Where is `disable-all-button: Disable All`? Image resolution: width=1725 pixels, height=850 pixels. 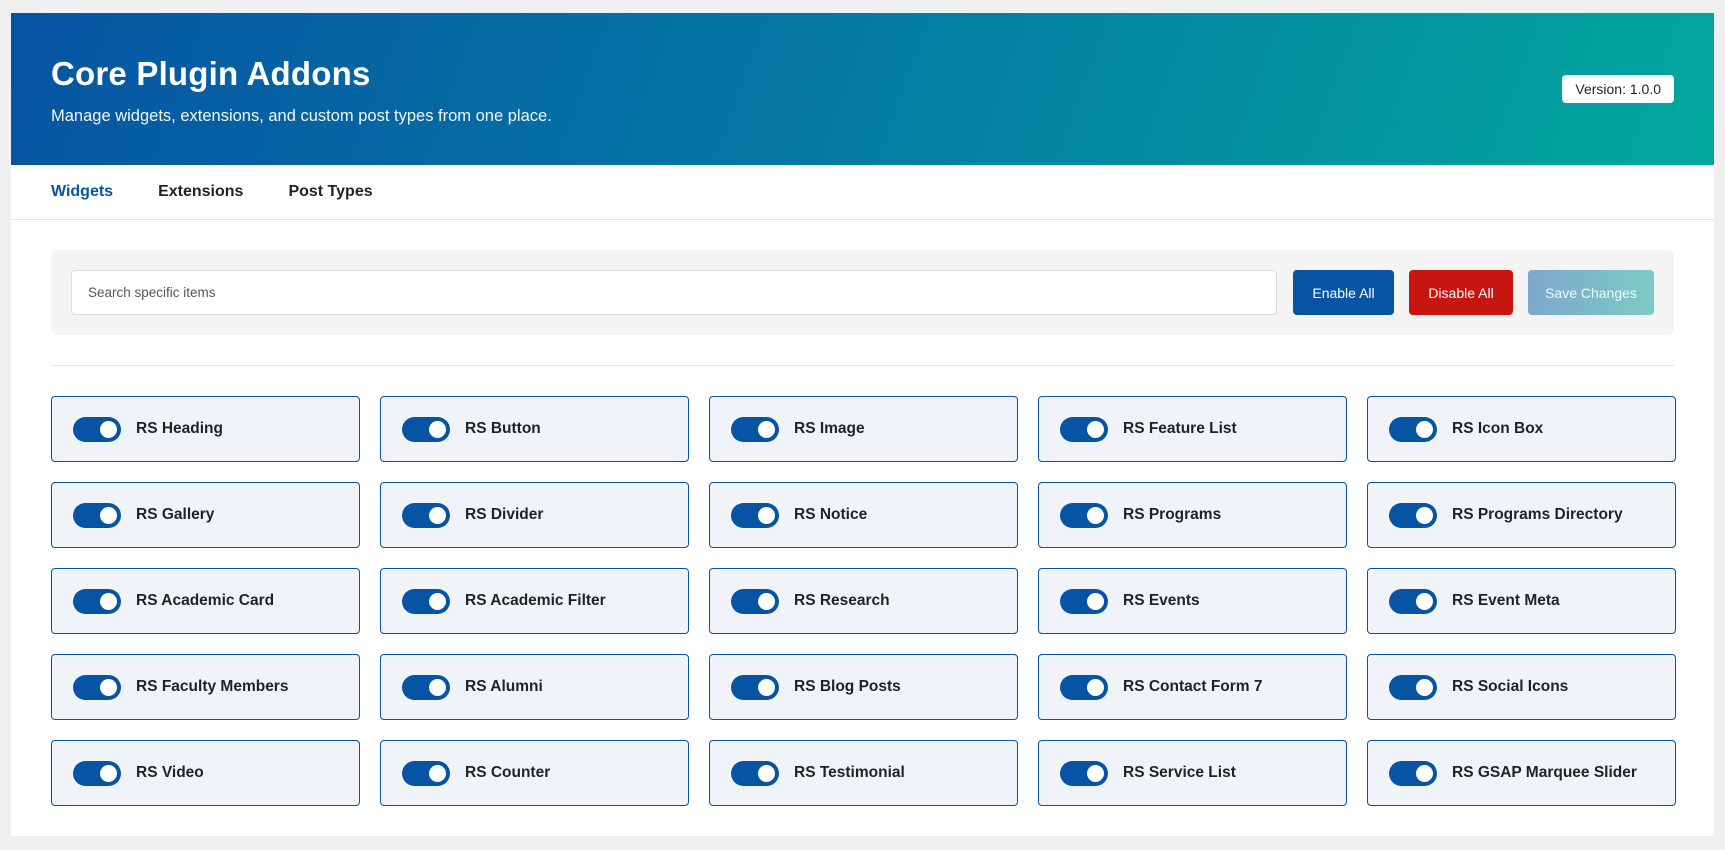
disable-all-button: Disable All is located at coordinates (1461, 292).